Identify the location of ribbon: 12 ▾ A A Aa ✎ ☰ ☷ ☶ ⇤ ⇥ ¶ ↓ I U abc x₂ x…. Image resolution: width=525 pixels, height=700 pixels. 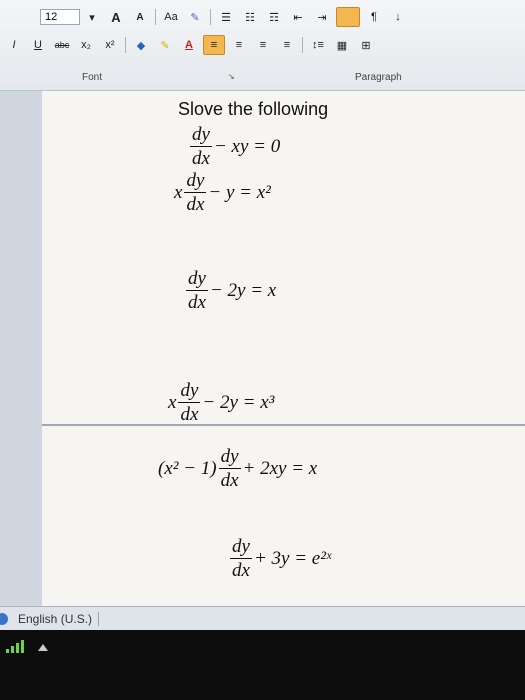
(262, 45).